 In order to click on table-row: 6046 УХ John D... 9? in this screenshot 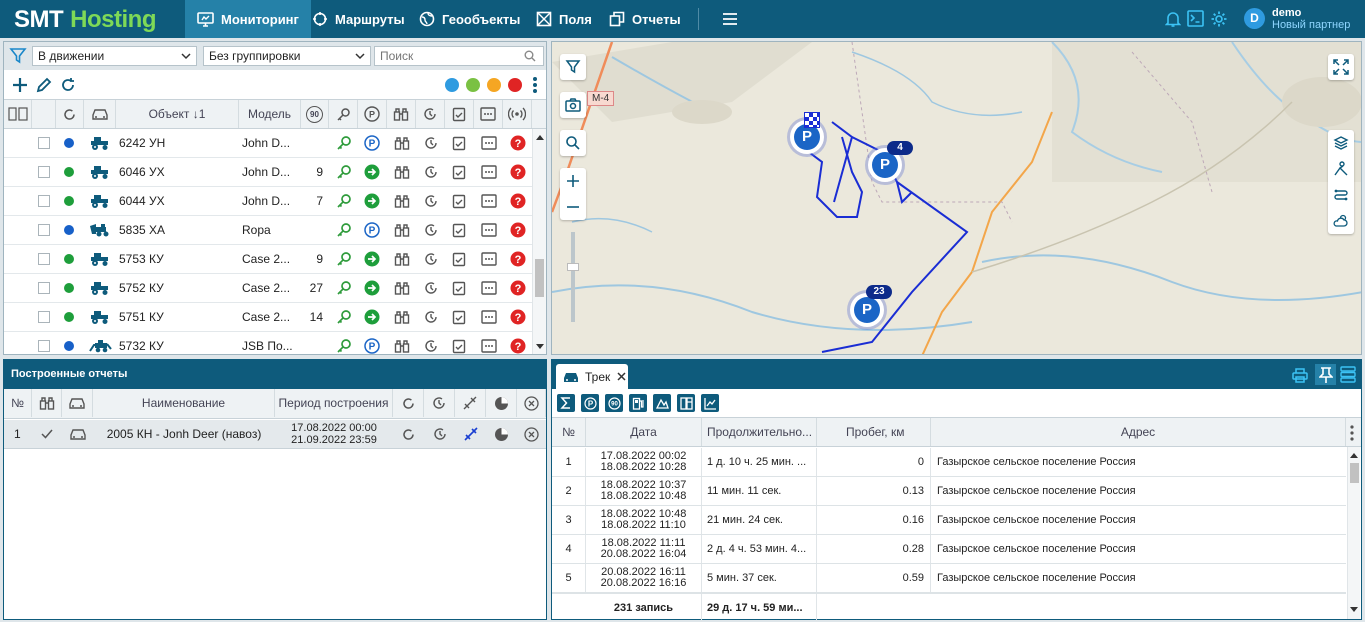, I will do `click(268, 172)`.